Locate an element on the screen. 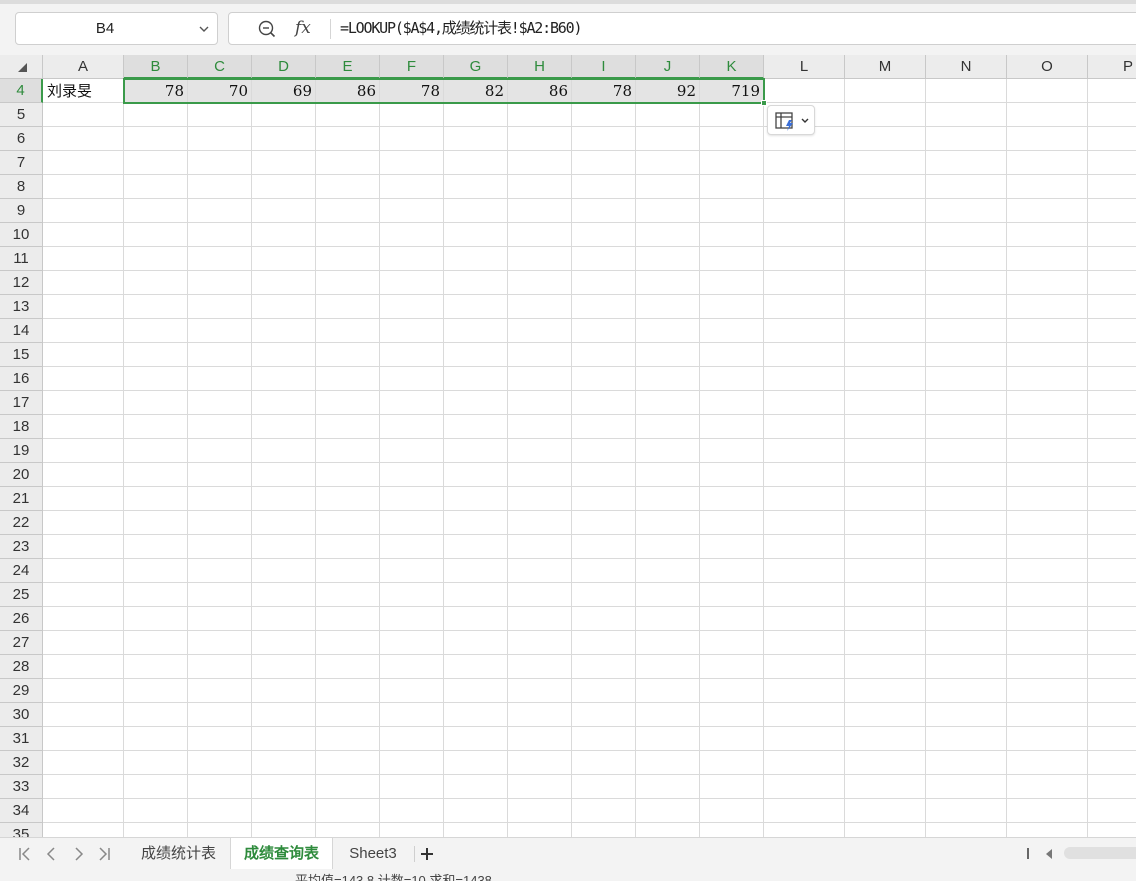 This screenshot has width=1136, height=881. toolbar-edge is located at coordinates (568, 2).